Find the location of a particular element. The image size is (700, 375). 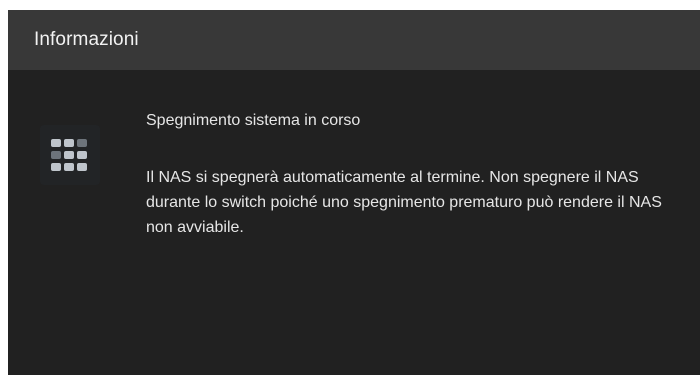

grid-icon-graphic is located at coordinates (69, 155).